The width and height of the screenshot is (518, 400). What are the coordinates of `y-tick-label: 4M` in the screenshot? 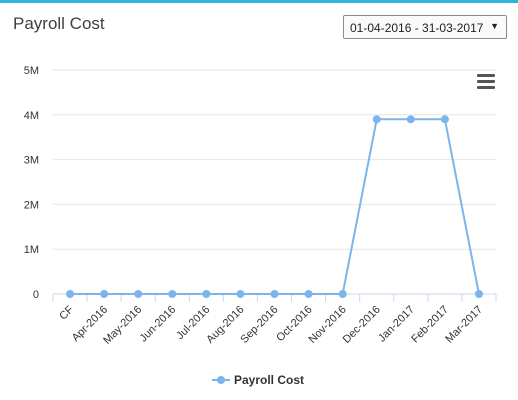 It's located at (31, 116).